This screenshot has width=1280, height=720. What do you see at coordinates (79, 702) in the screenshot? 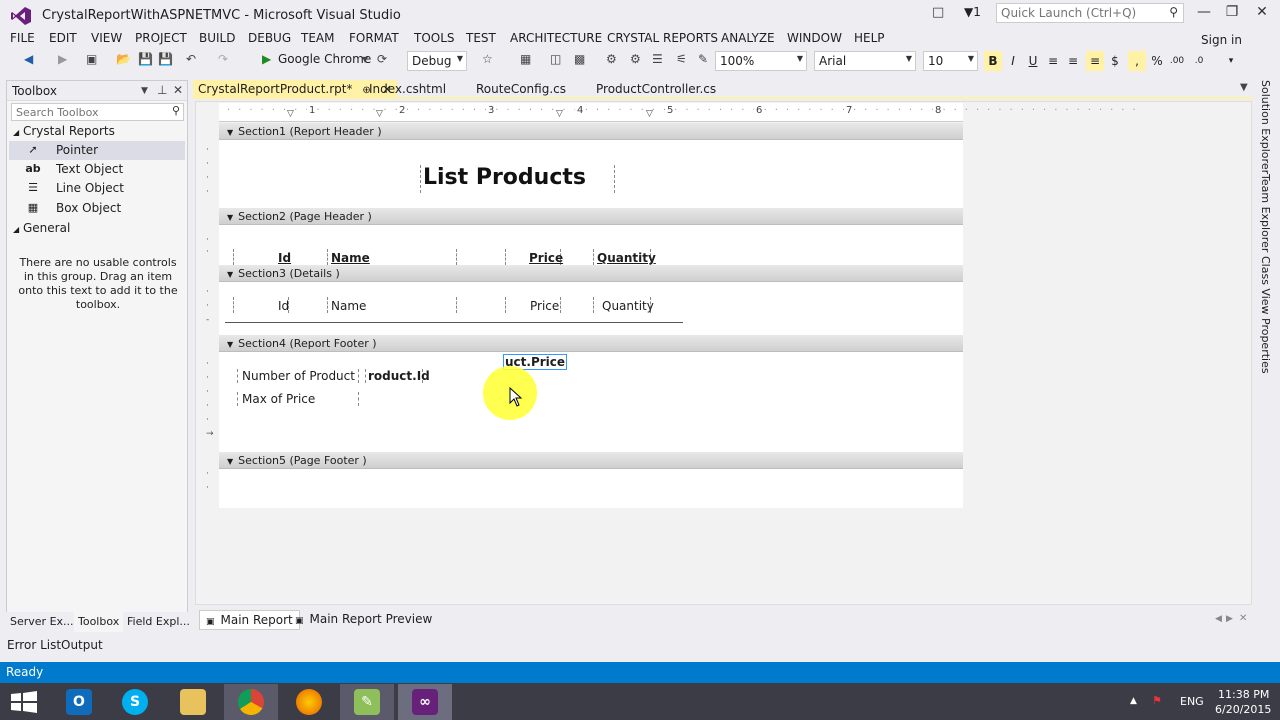
I see `taskbar-outlook: O` at bounding box center [79, 702].